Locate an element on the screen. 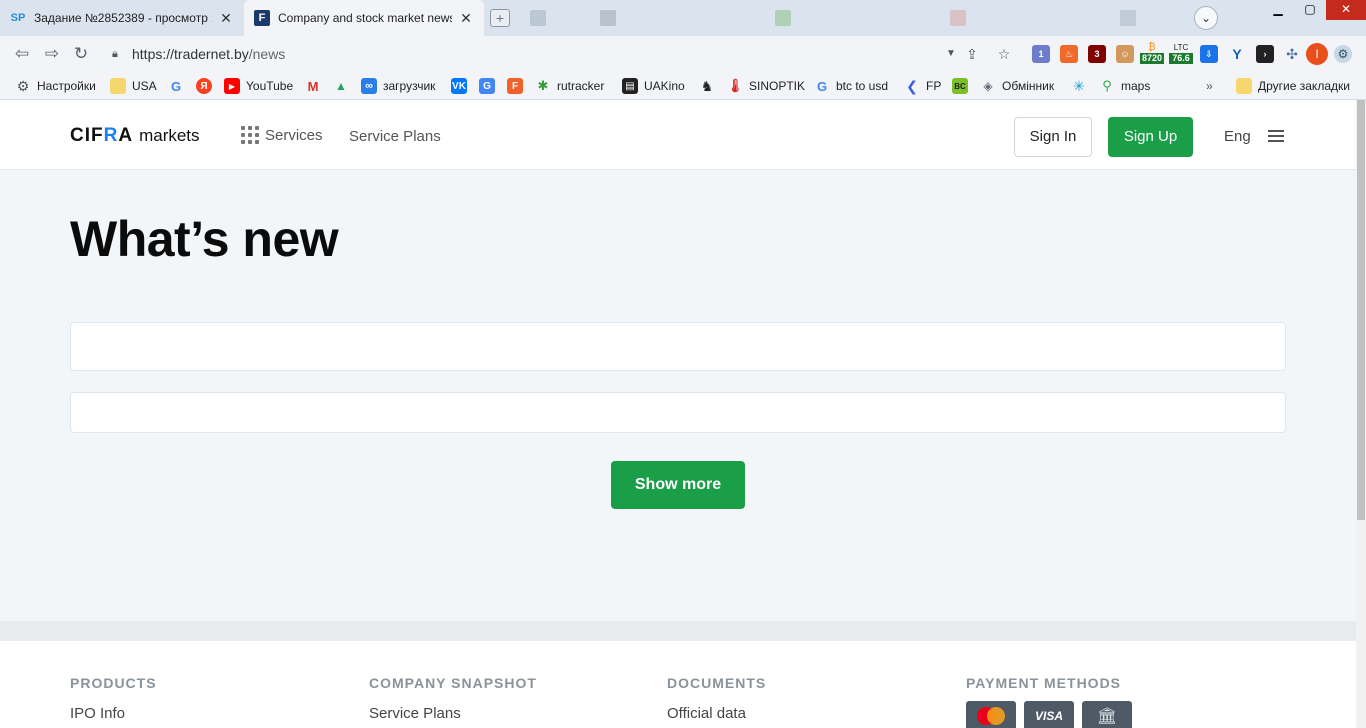  address-bar: 🔒︎ https://tradernet.by/news is located at coordinates (532, 54).